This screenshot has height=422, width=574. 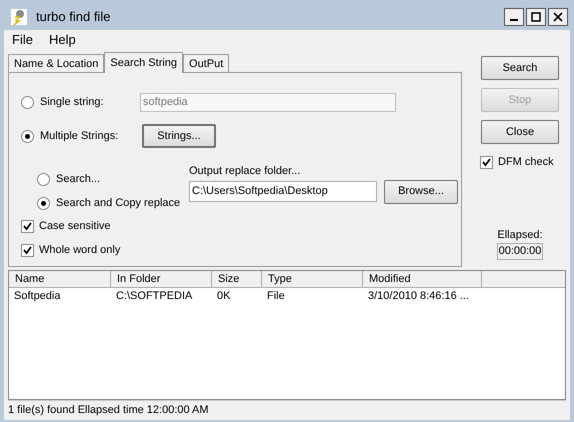 What do you see at coordinates (520, 251) in the screenshot?
I see `elapsed-value: 00:00:00` at bounding box center [520, 251].